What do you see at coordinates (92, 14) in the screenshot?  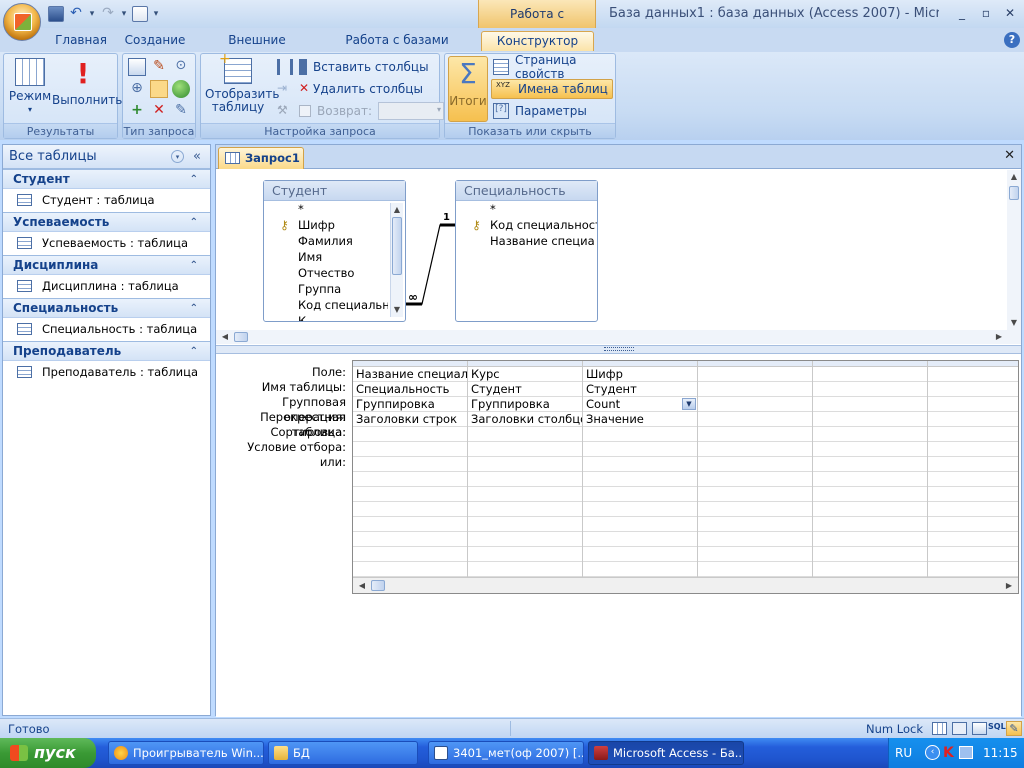 I see `undo-dropdown-icon: ▾` at bounding box center [92, 14].